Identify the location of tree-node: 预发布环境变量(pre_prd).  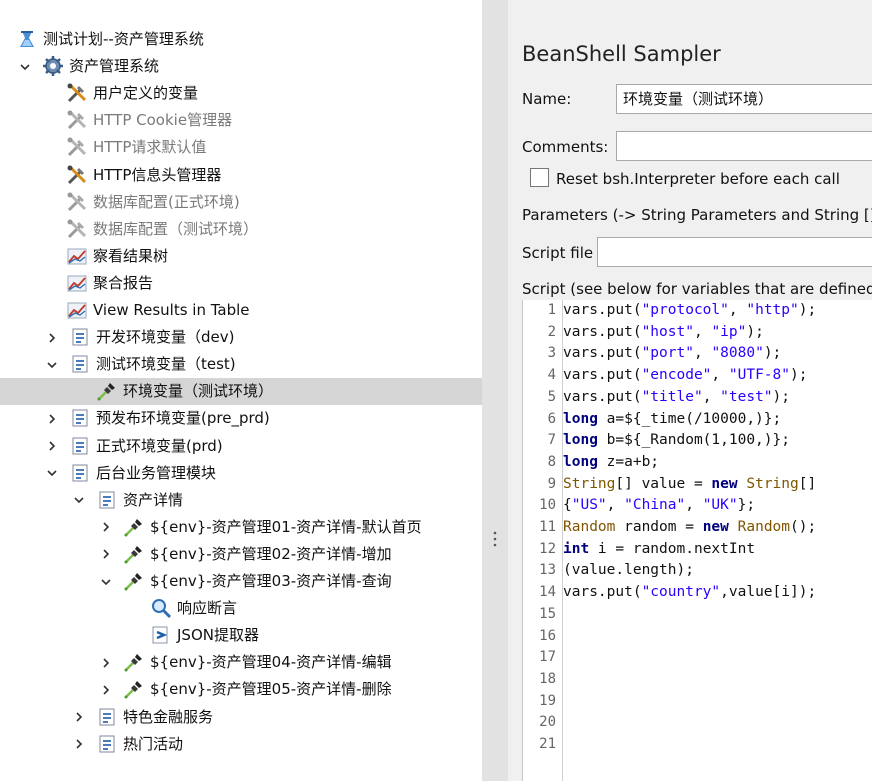
(241, 418).